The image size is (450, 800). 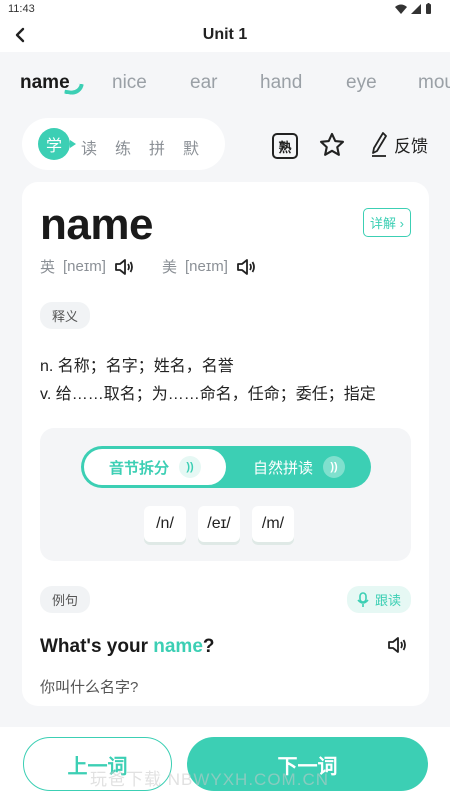 I want to click on tab-word-hand: hand, so click(x=281, y=83).